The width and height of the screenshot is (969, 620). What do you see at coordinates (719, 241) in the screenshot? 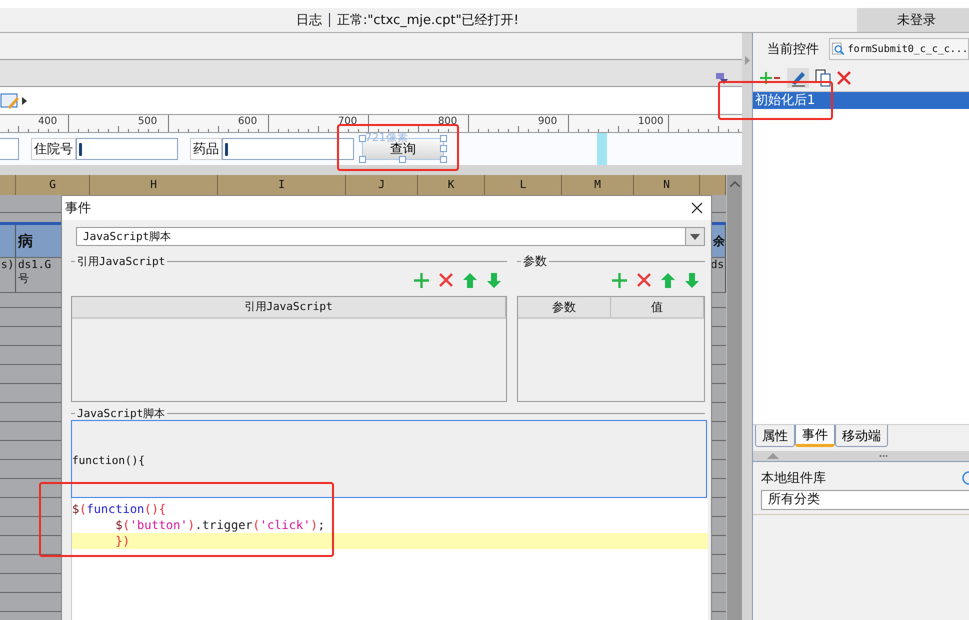
I see `sheet-cell-text: 余` at bounding box center [719, 241].